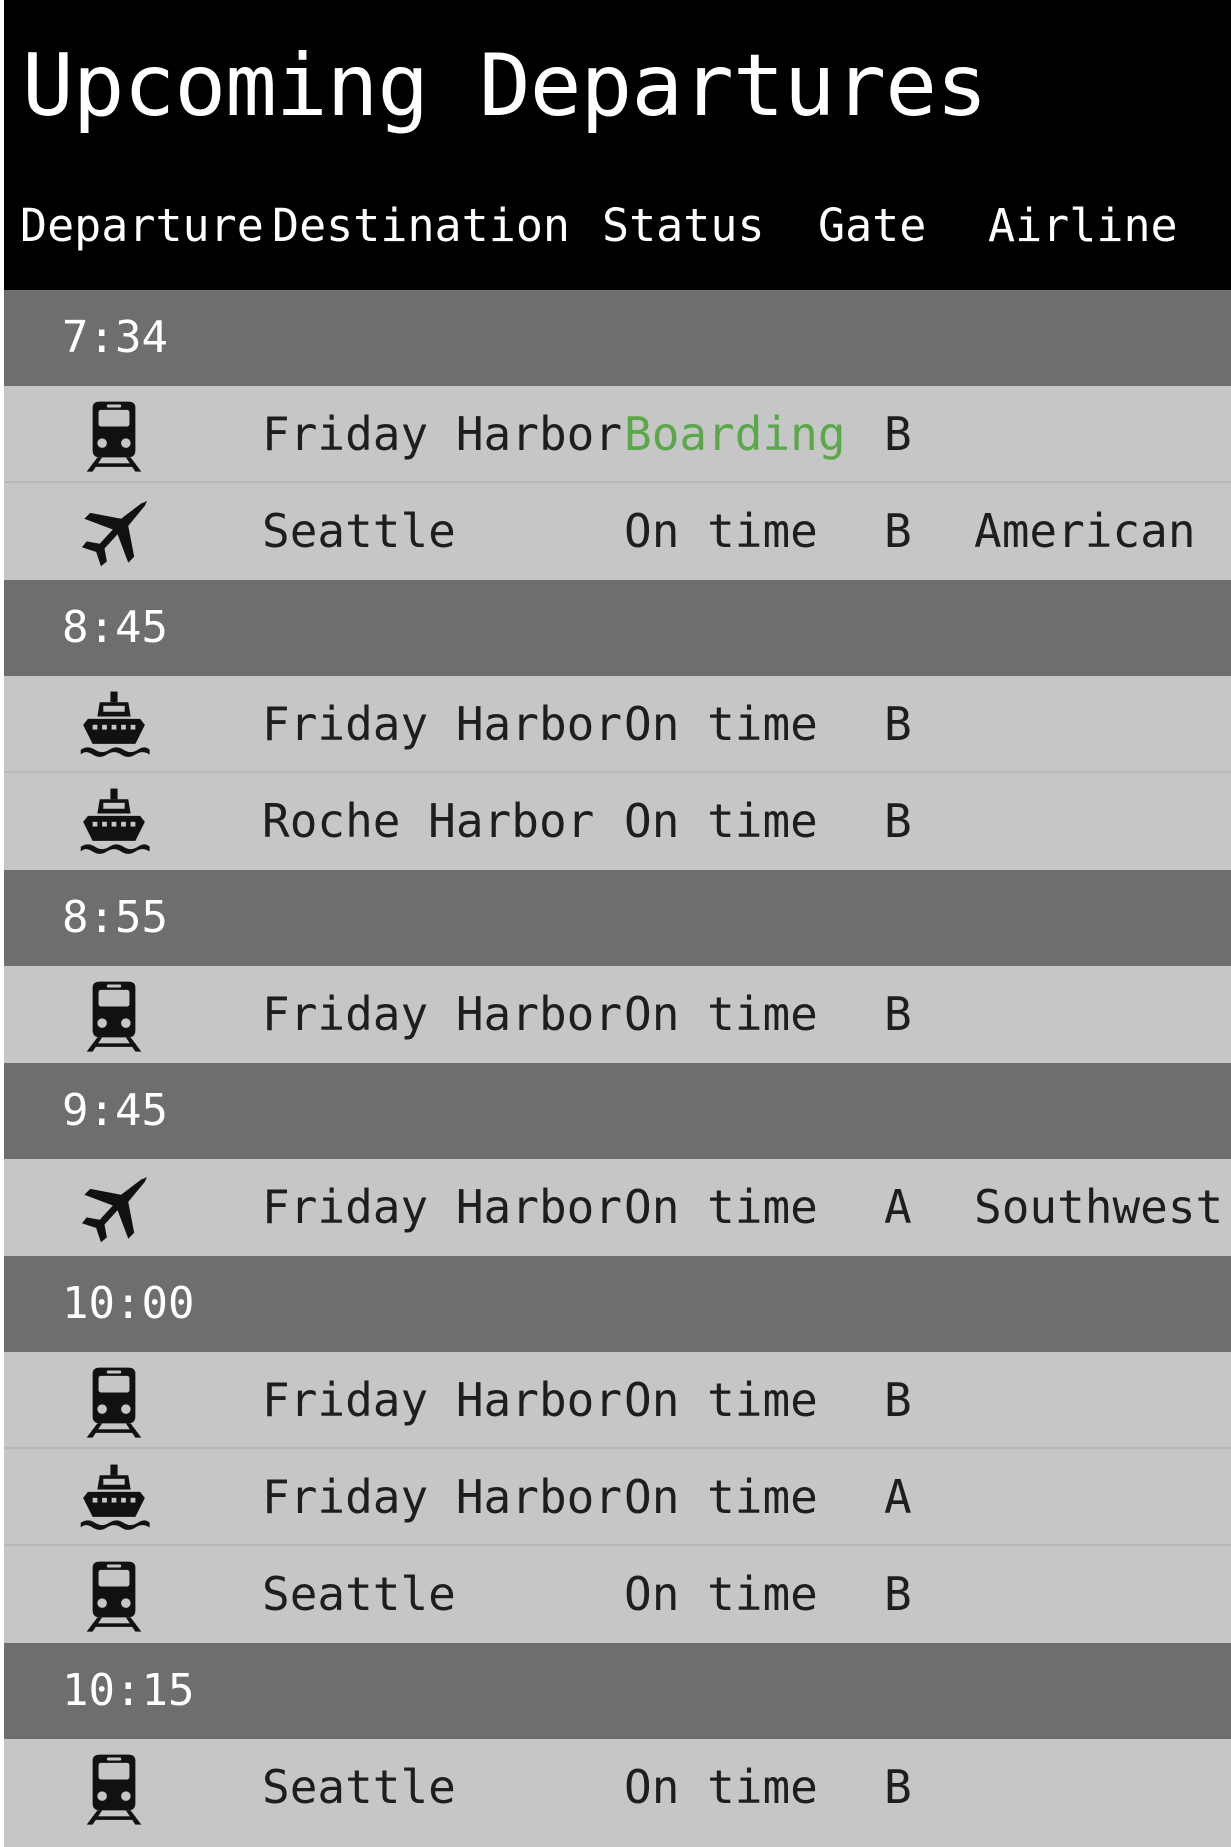  Describe the element at coordinates (142, 225) in the screenshot. I see `column-header-departure: Departure` at that location.